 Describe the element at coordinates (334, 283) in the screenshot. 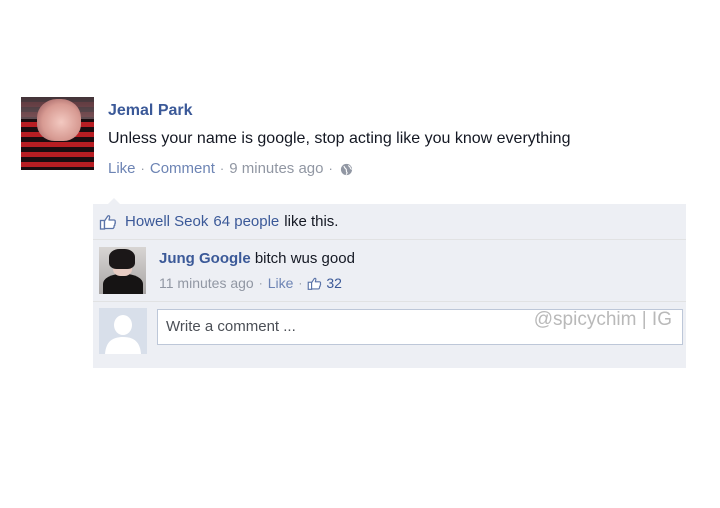

I see `comment-like-count: 32` at that location.